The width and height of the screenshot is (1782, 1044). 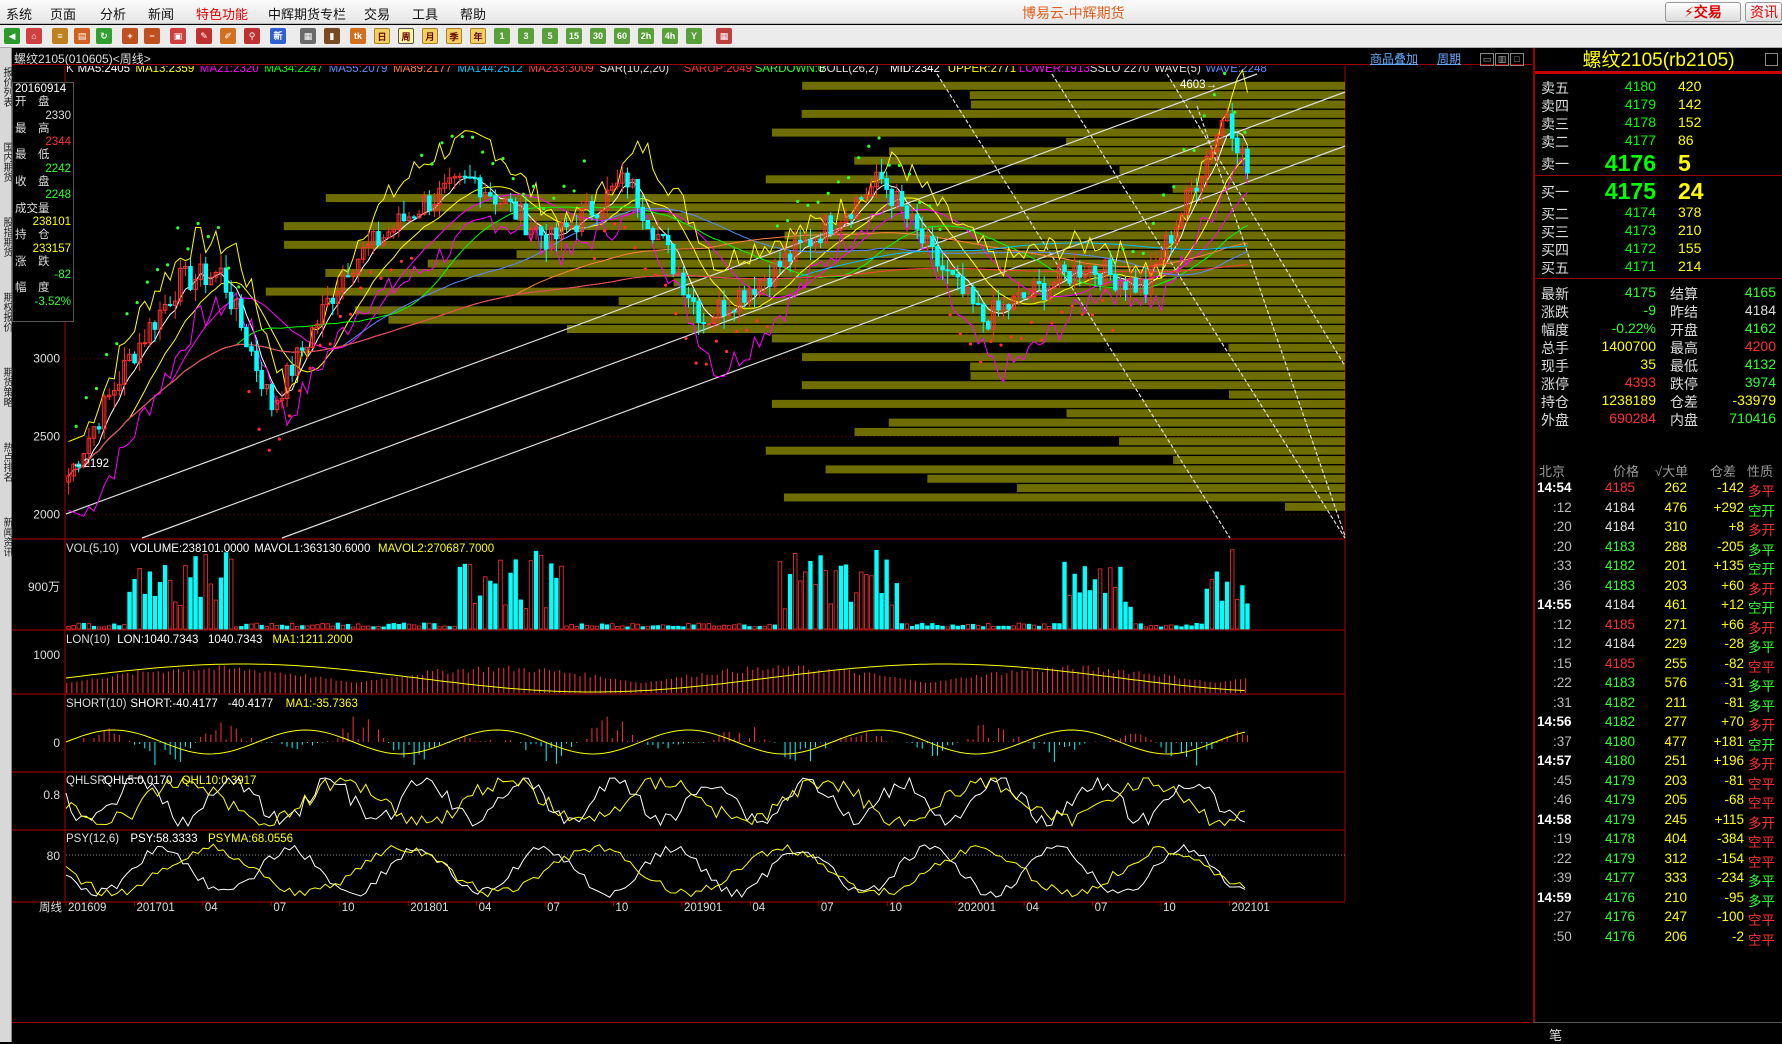 What do you see at coordinates (478, 36) in the screenshot?
I see `period-year: 年` at bounding box center [478, 36].